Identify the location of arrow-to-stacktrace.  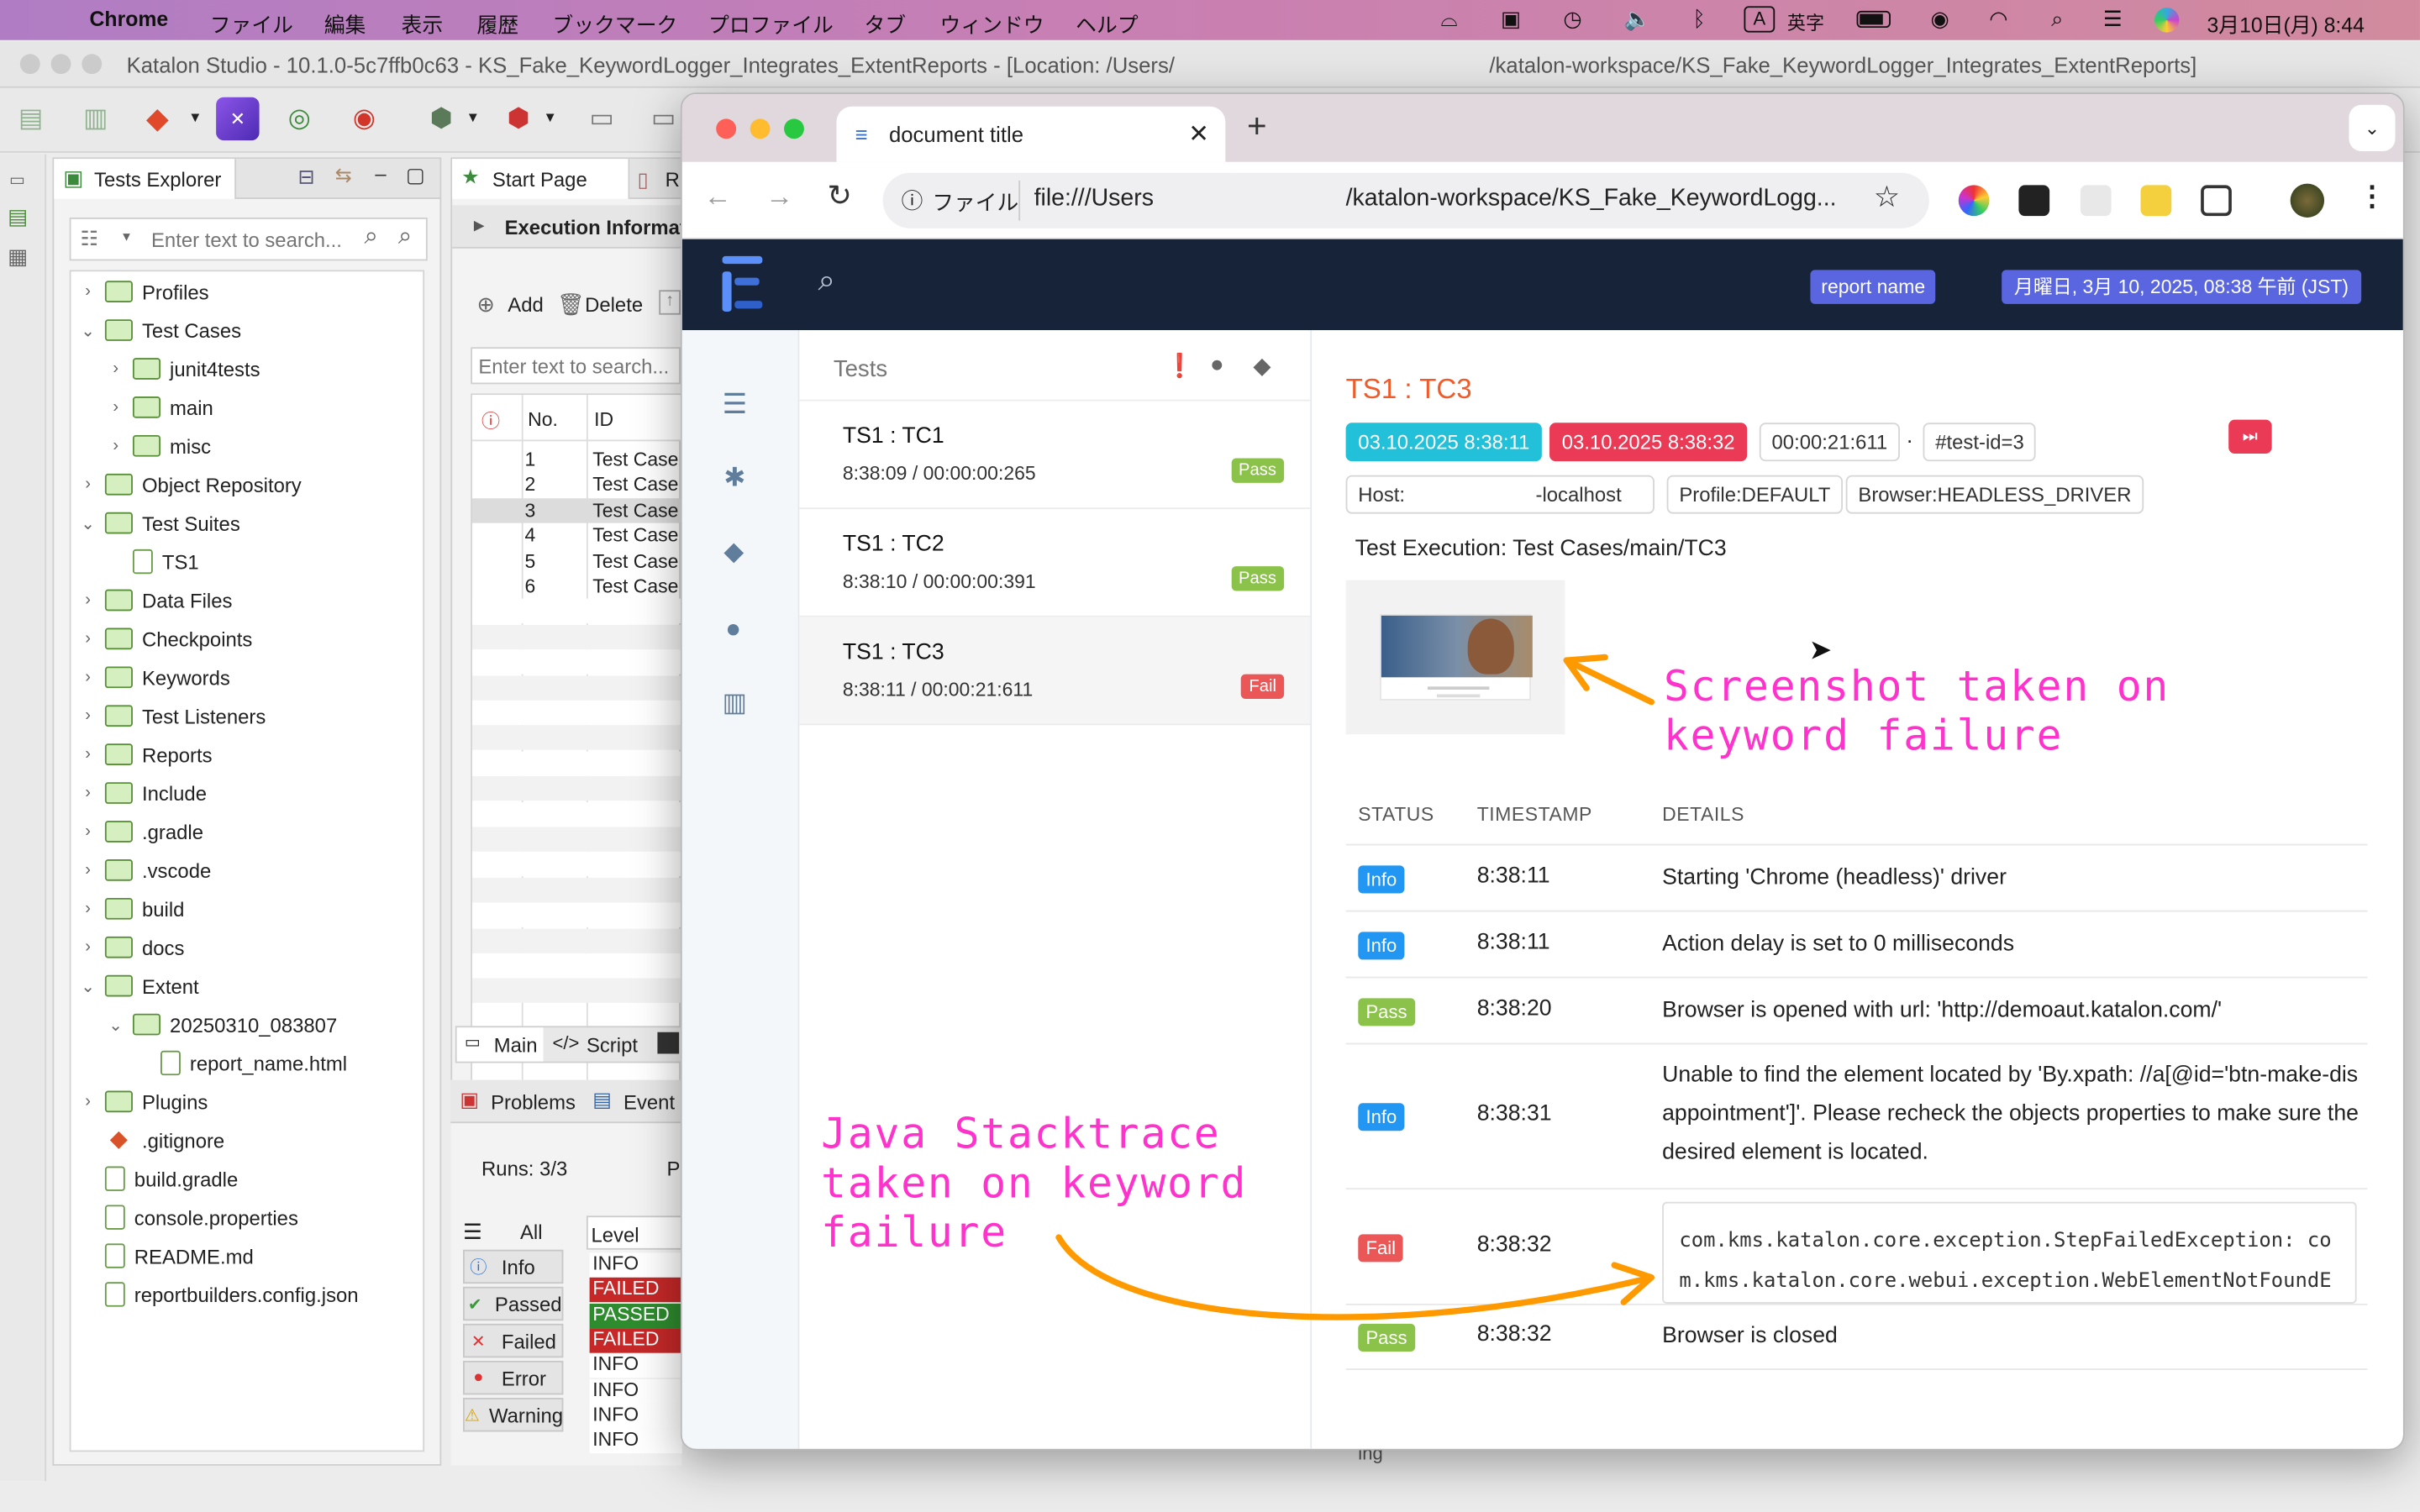
(1355, 1277).